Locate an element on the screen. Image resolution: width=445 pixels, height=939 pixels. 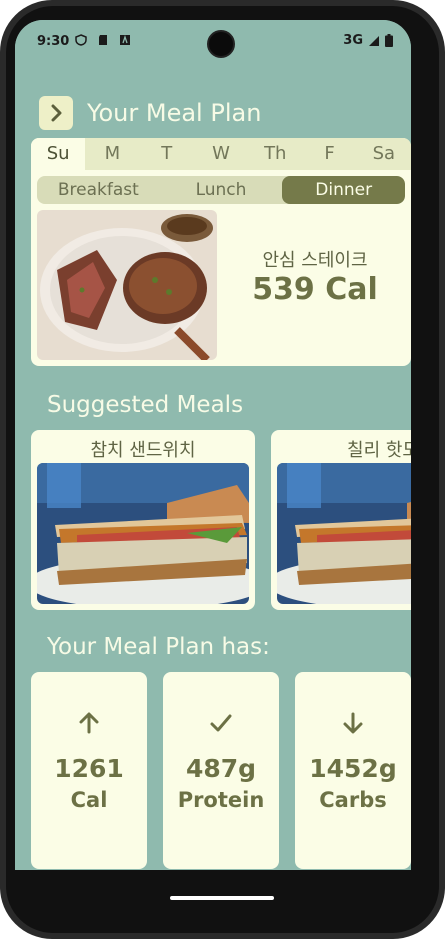
chevron-right-icon is located at coordinates (56, 113).